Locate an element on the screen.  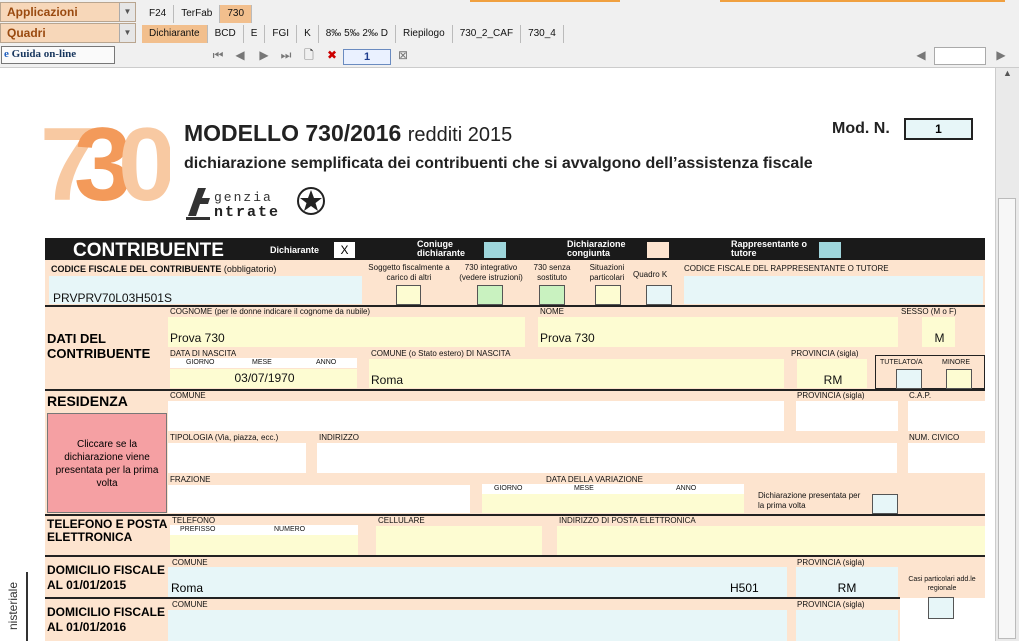
dichiarante-checkbox: X is located at coordinates (344, 250).